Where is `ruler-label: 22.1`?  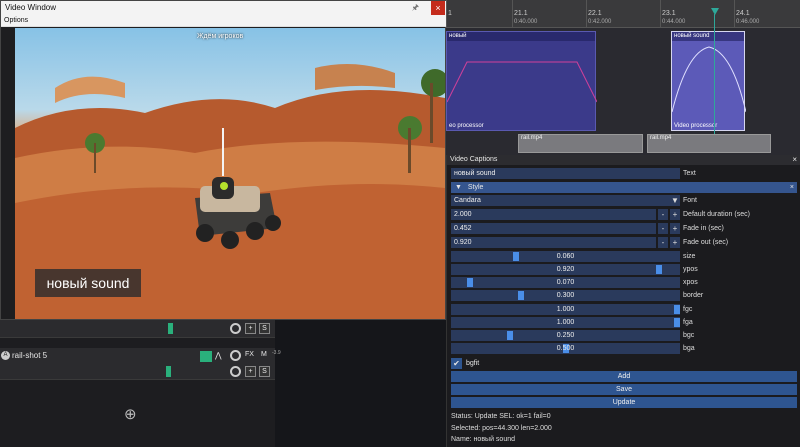
ruler-label: 22.1 is located at coordinates (595, 13).